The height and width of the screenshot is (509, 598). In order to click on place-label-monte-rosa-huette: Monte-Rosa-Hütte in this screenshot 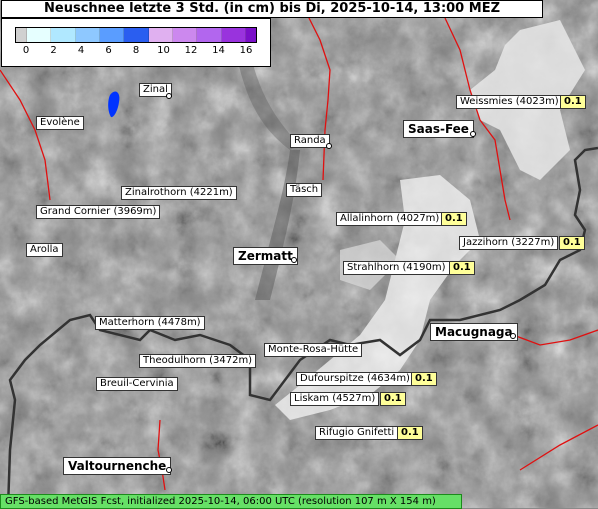, I will do `click(313, 350)`.